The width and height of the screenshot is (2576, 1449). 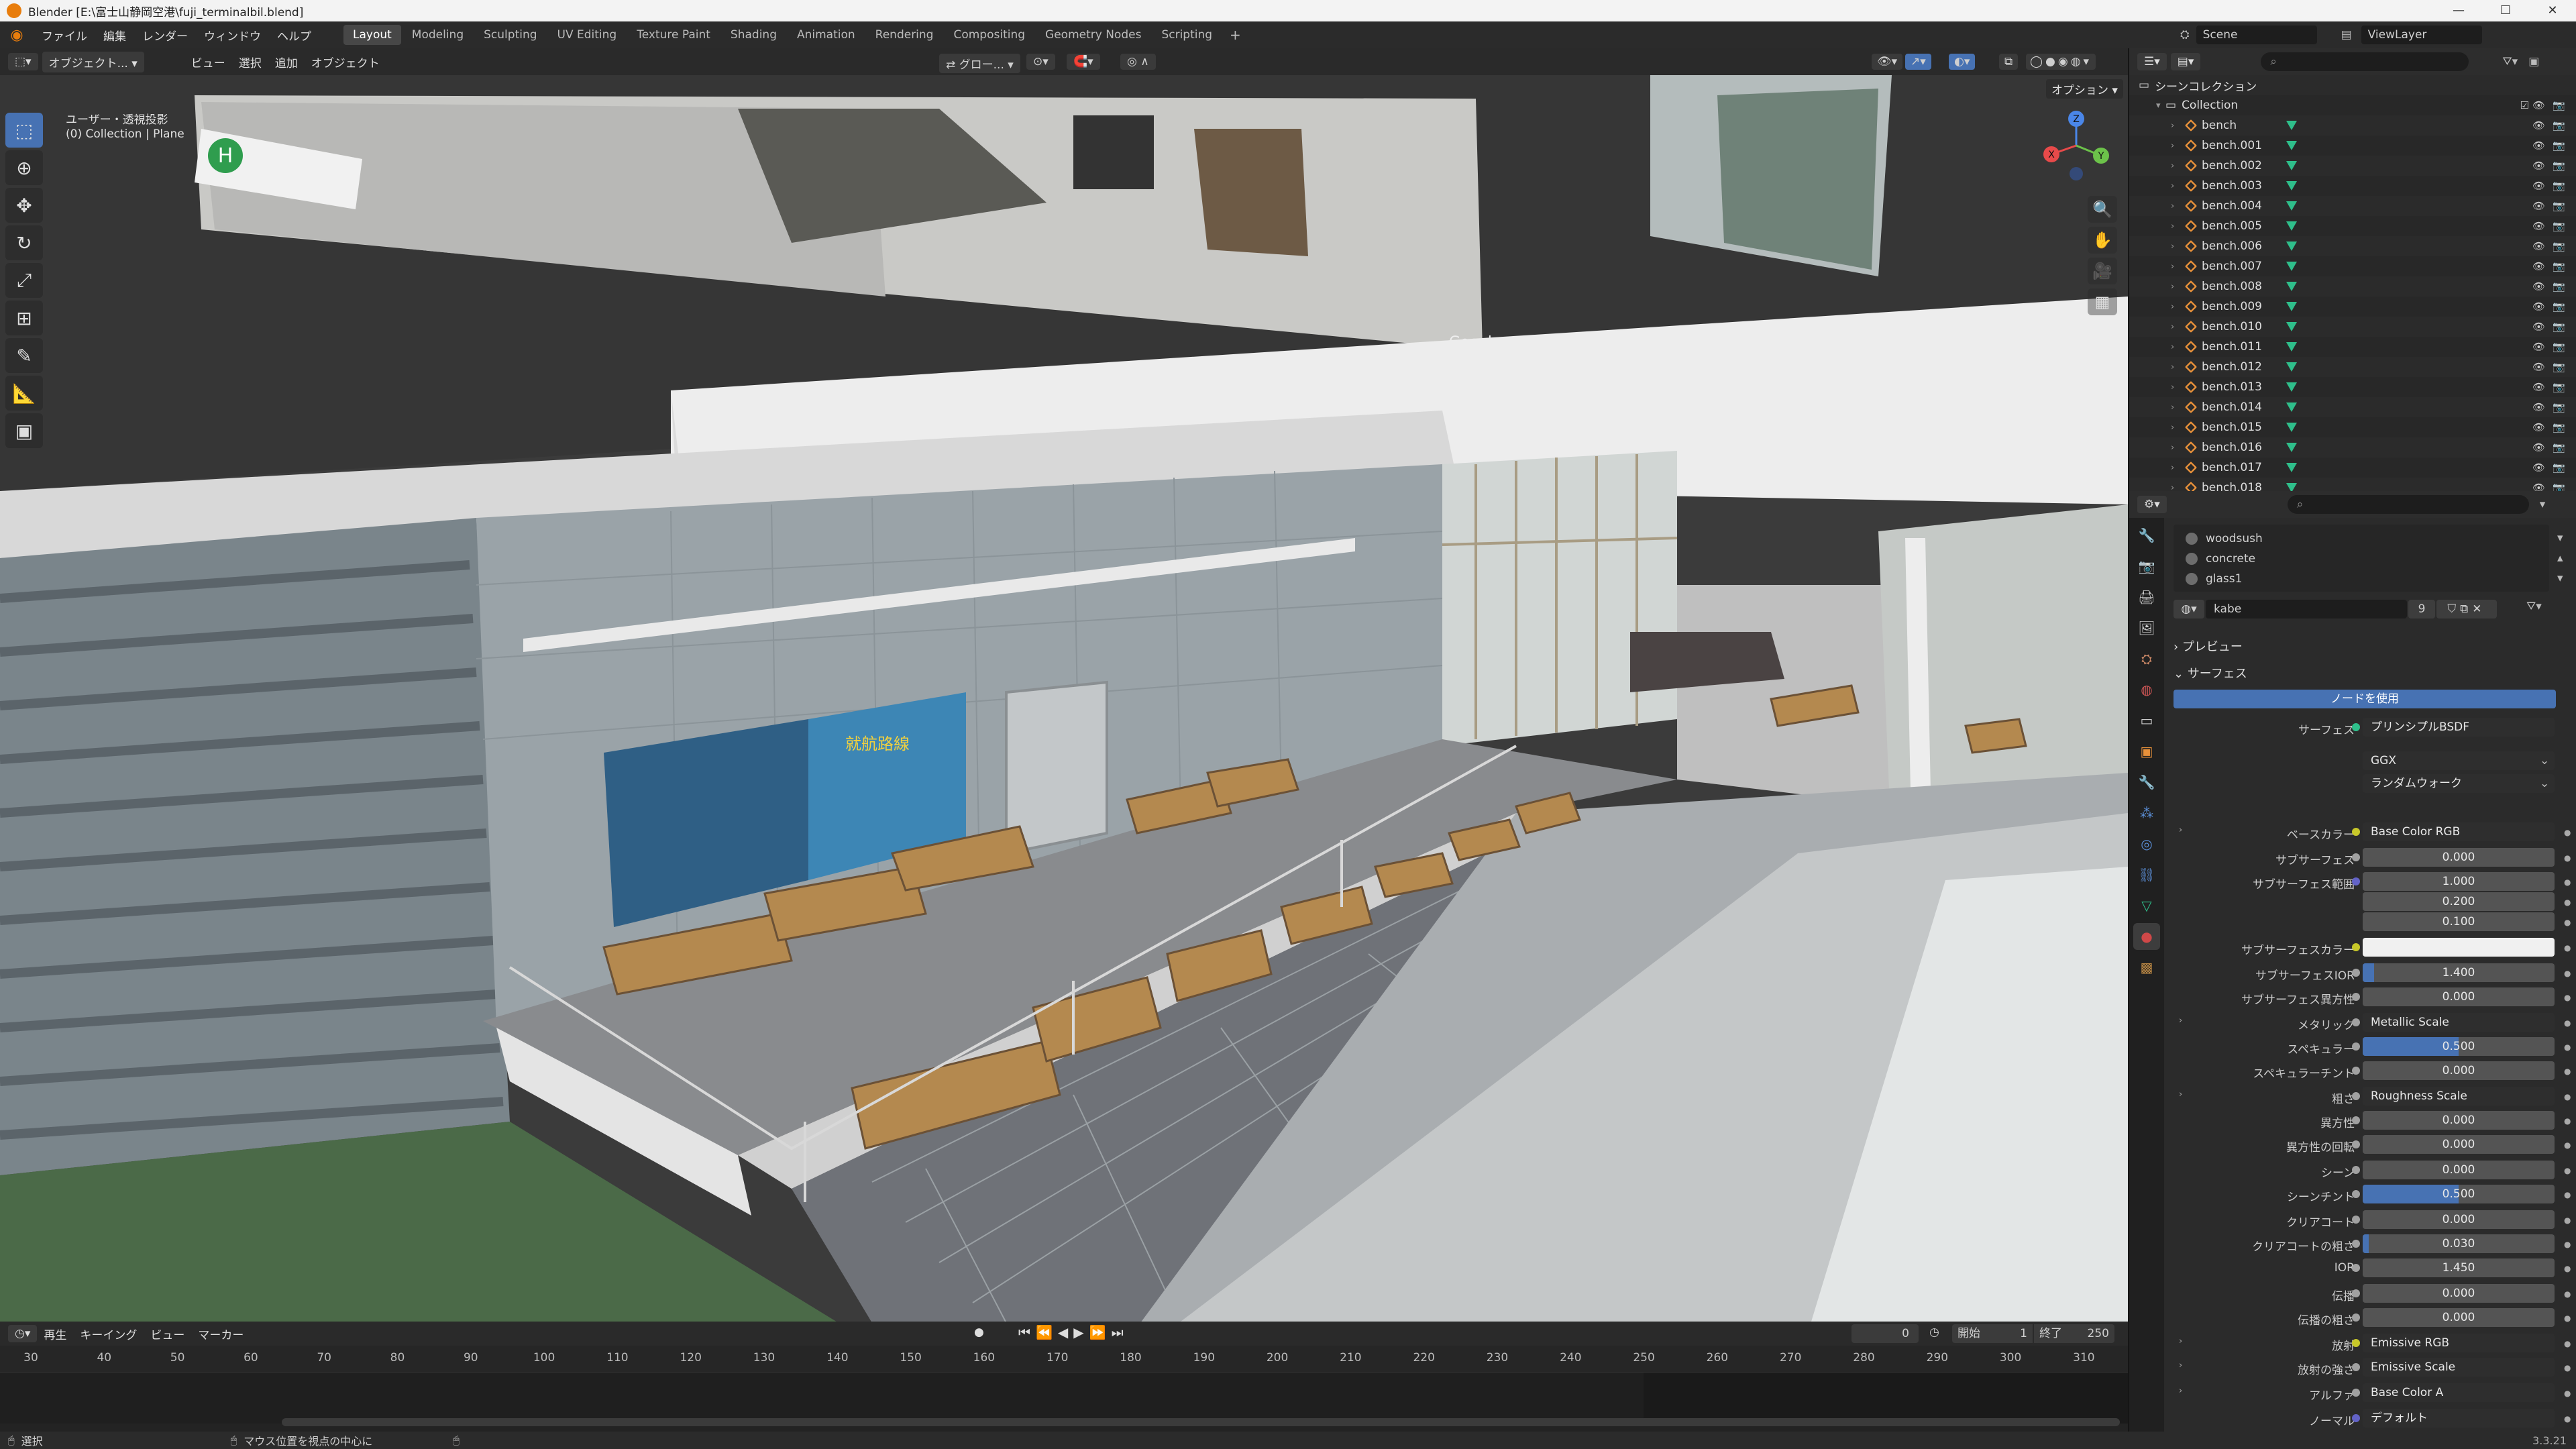 I want to click on proportional-edit-button: ◎ ∧, so click(x=1138, y=62).